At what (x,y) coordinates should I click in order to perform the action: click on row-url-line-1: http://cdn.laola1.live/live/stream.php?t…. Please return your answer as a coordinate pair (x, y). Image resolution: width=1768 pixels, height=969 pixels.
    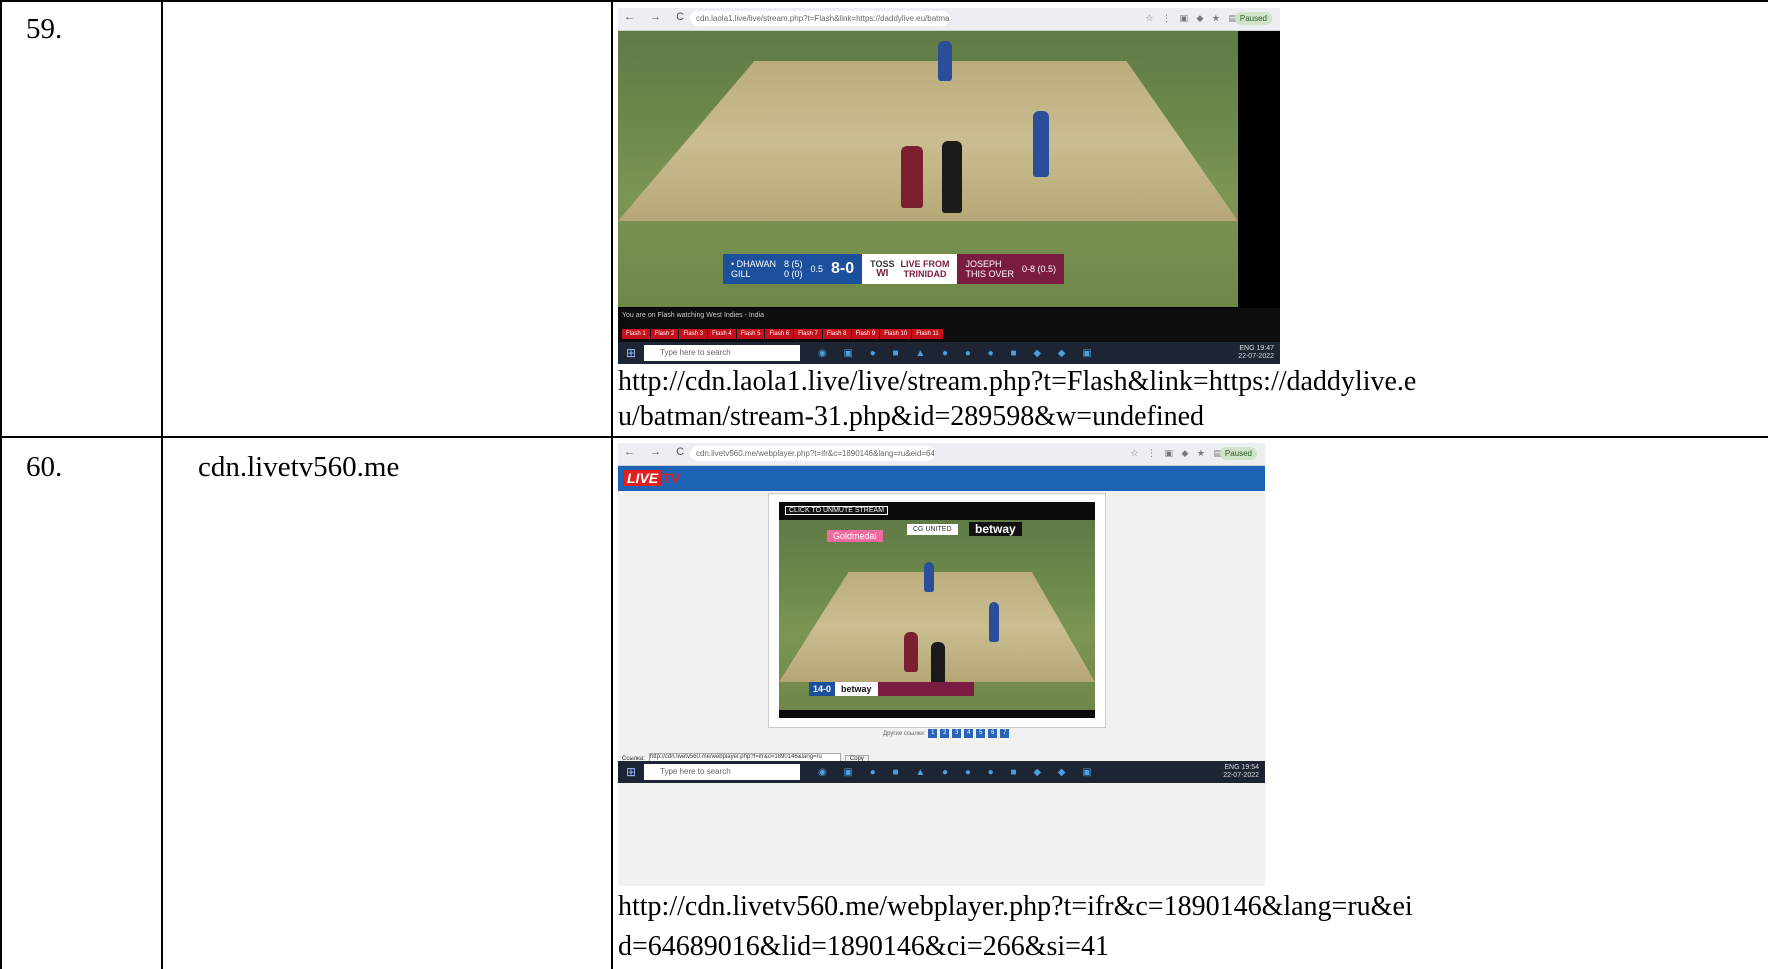
    Looking at the image, I should click on (1017, 381).